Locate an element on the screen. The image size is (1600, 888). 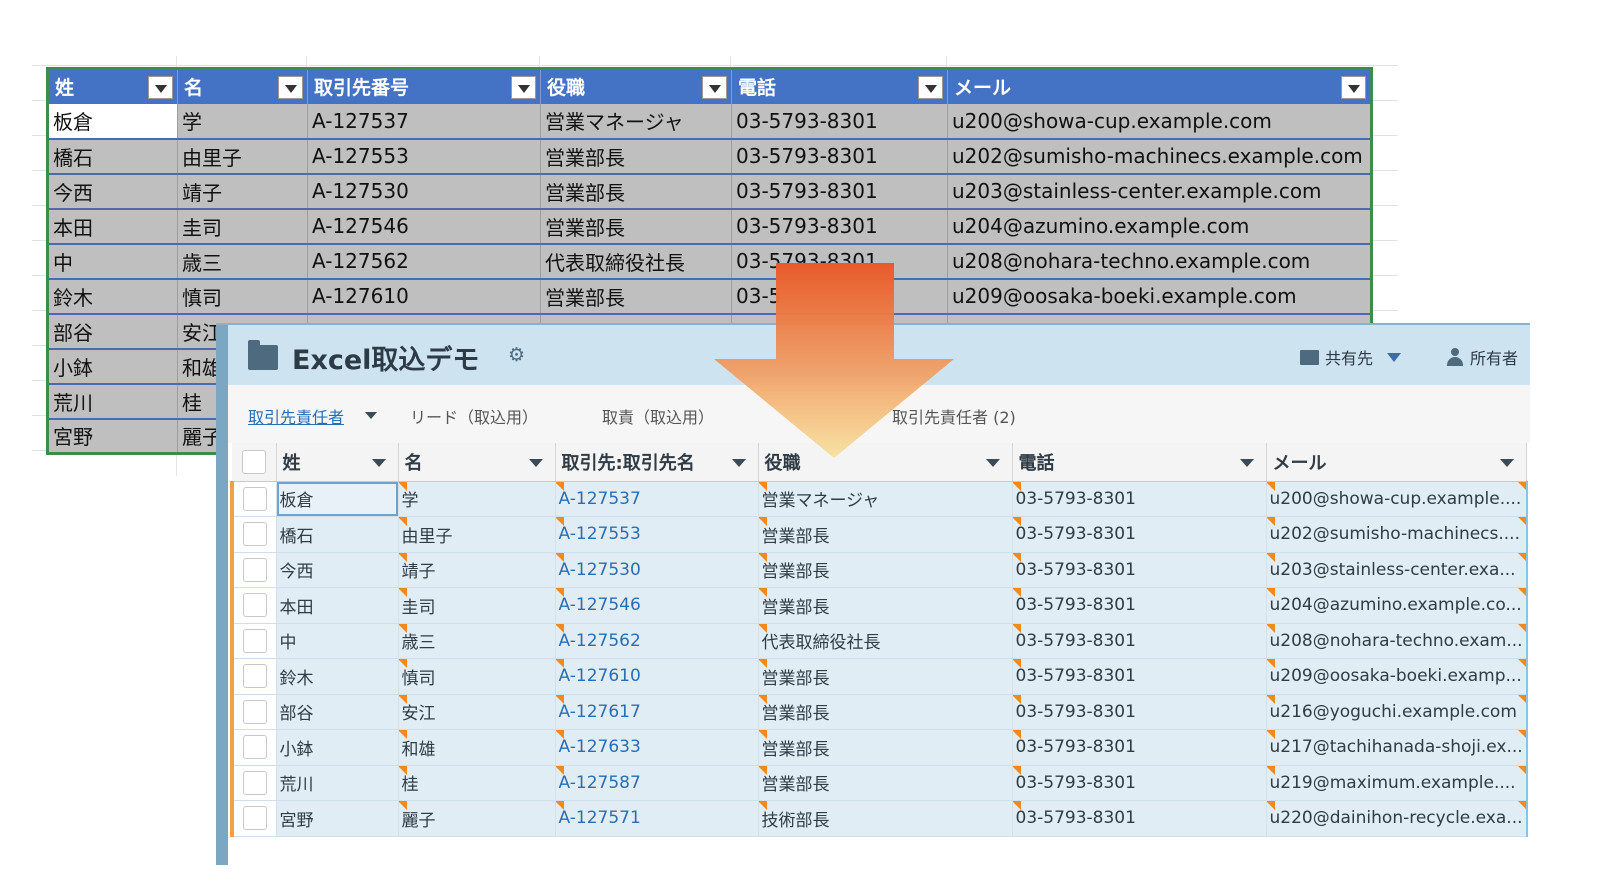
account-link: A-127562 is located at coordinates (657, 641).